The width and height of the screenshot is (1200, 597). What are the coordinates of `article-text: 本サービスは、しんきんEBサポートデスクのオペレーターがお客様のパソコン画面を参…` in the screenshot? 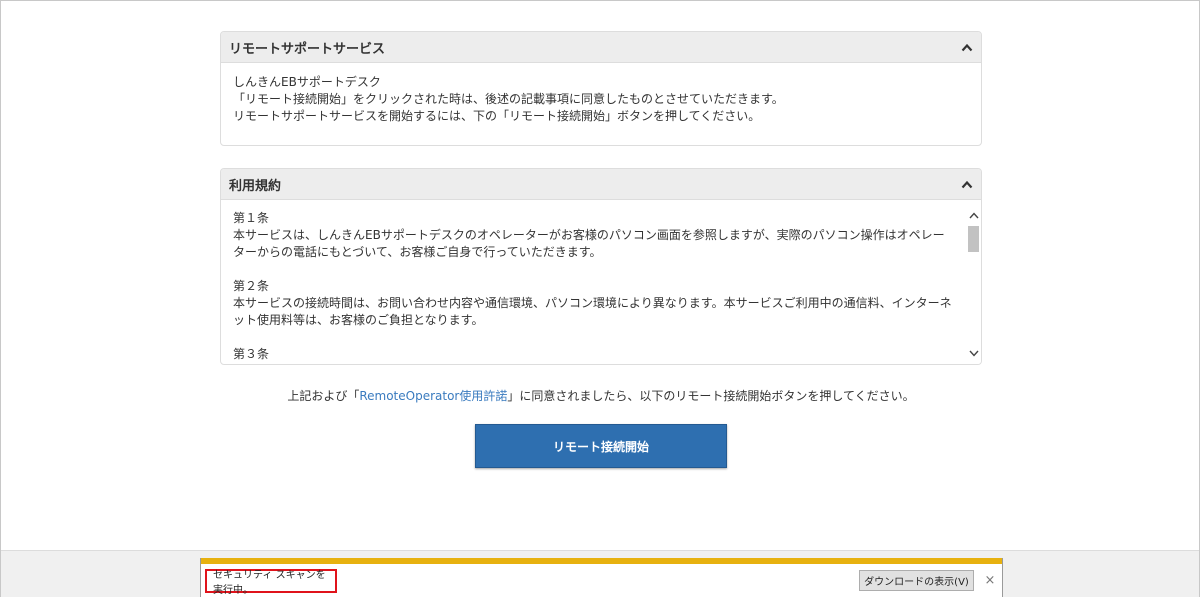 It's located at (589, 243).